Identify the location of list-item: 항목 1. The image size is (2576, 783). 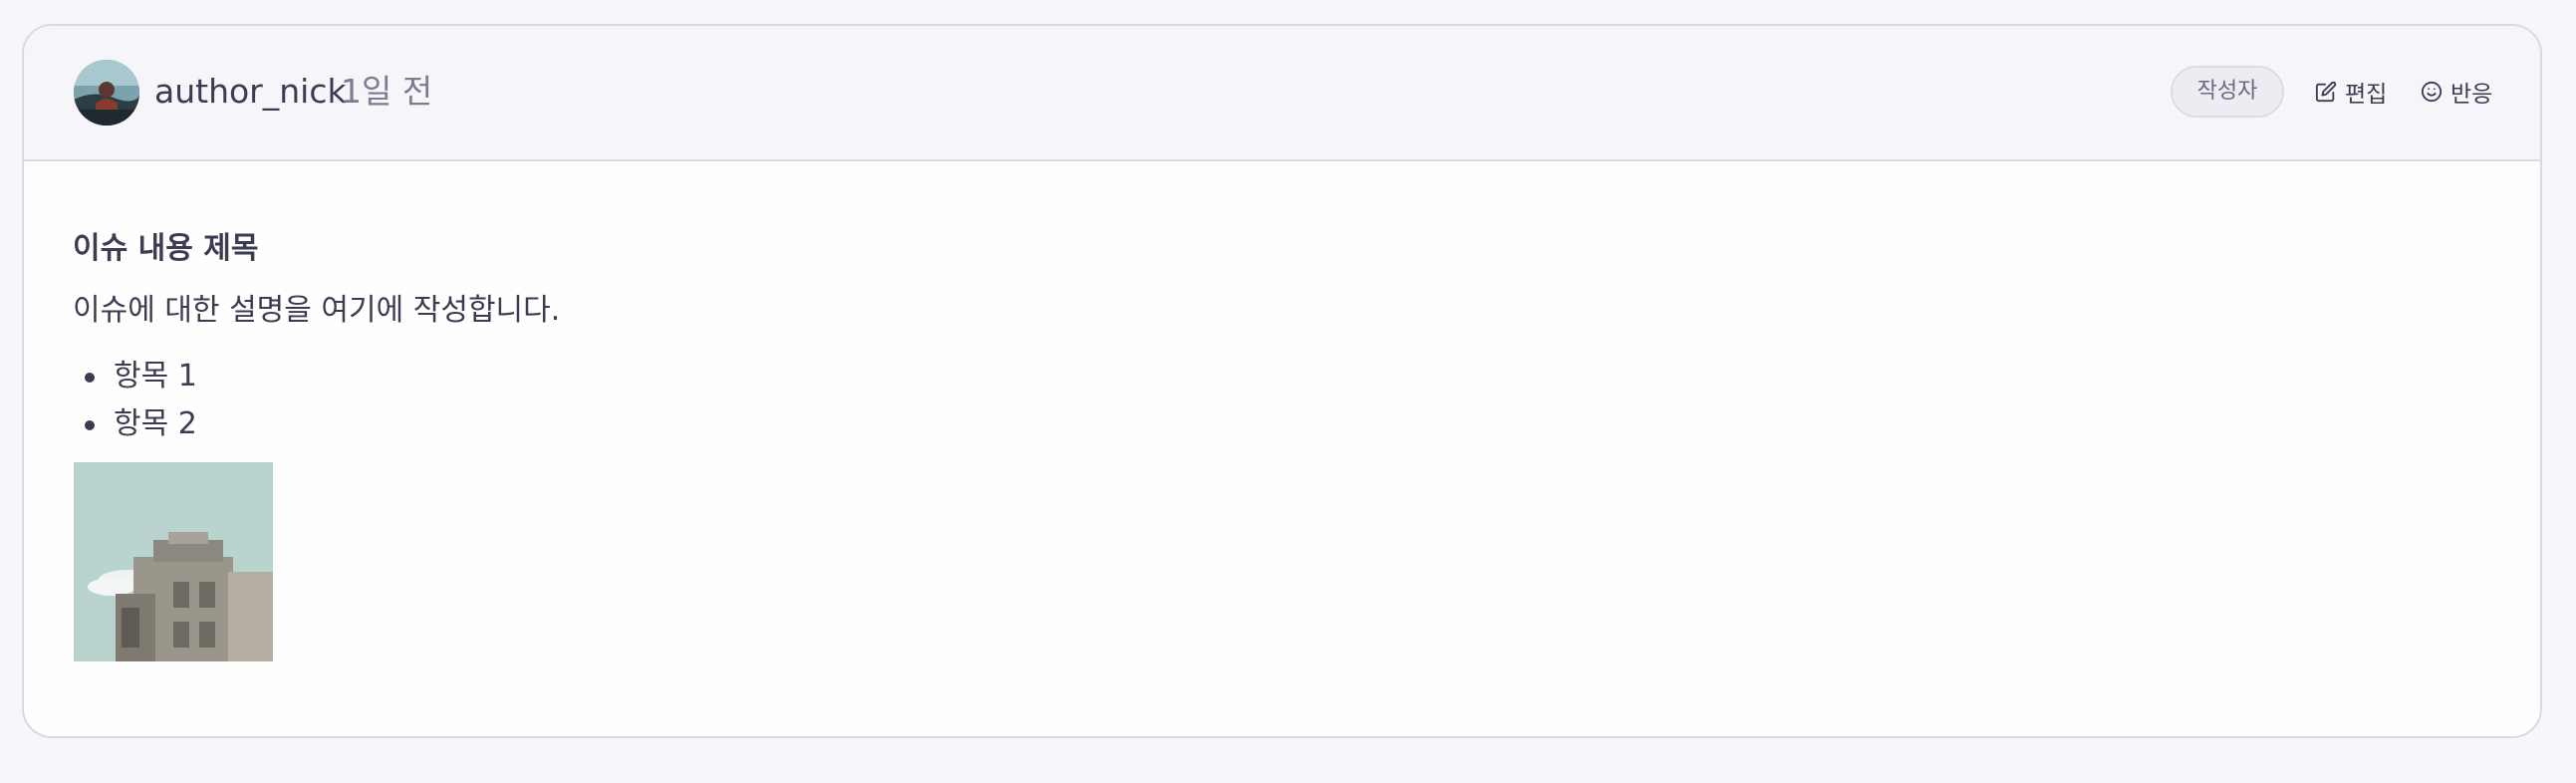
(135, 377).